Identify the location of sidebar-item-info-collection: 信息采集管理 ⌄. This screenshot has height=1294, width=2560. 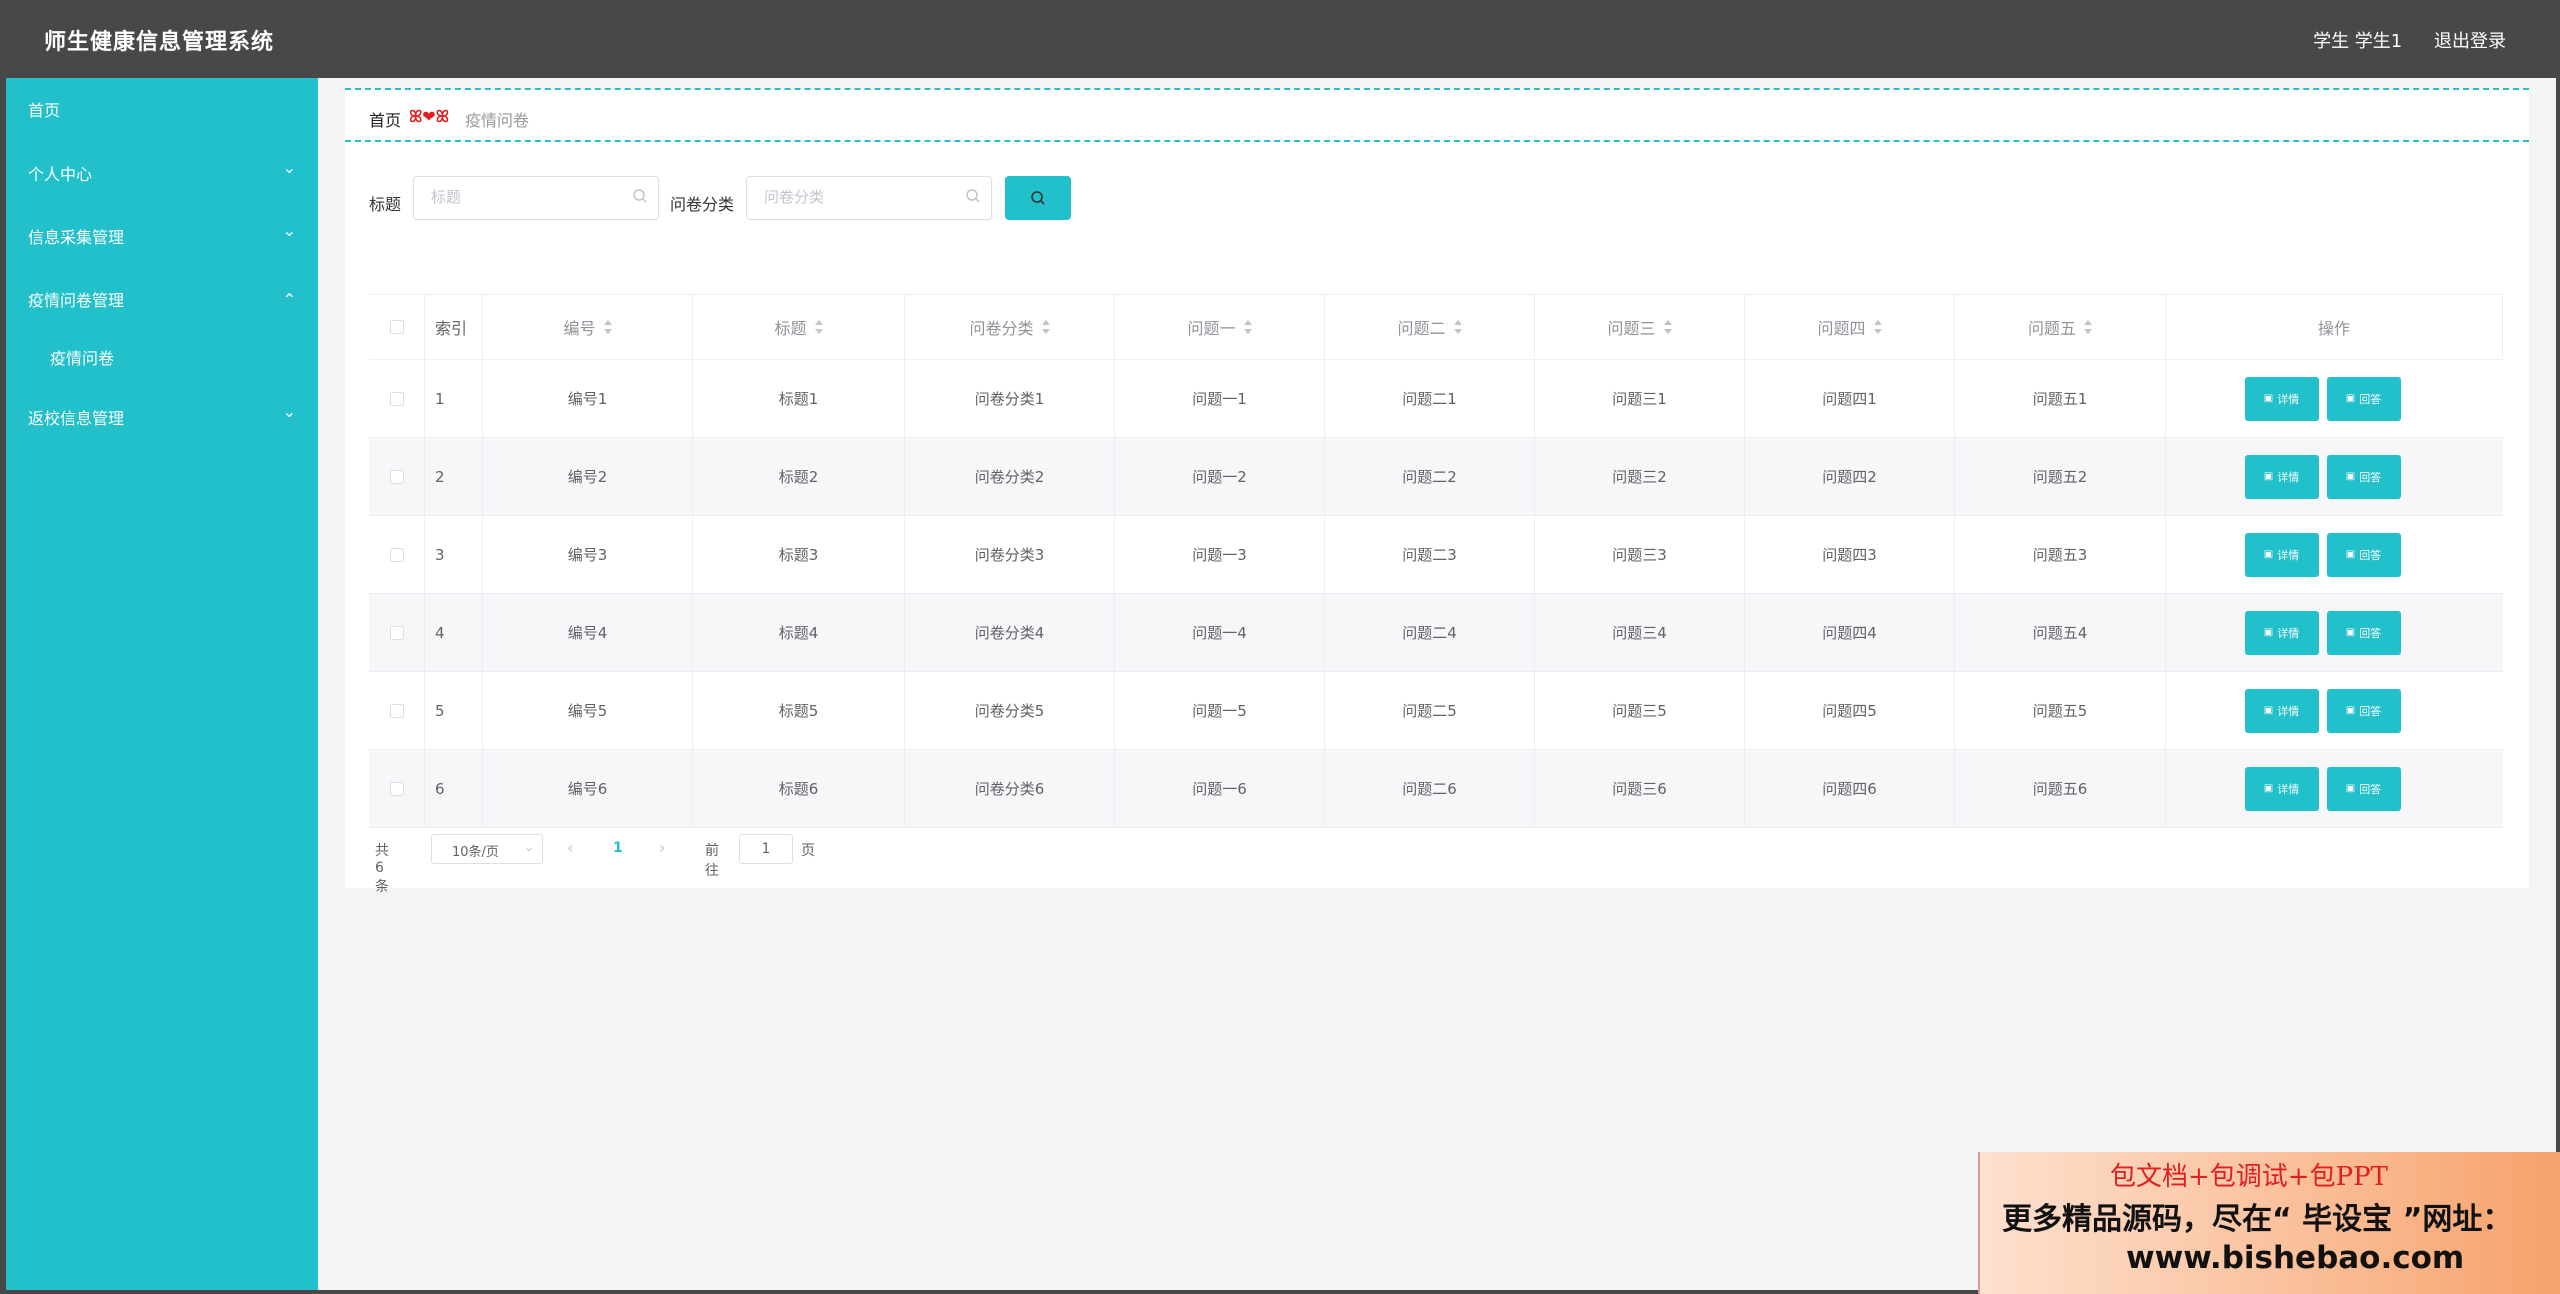
(162, 235).